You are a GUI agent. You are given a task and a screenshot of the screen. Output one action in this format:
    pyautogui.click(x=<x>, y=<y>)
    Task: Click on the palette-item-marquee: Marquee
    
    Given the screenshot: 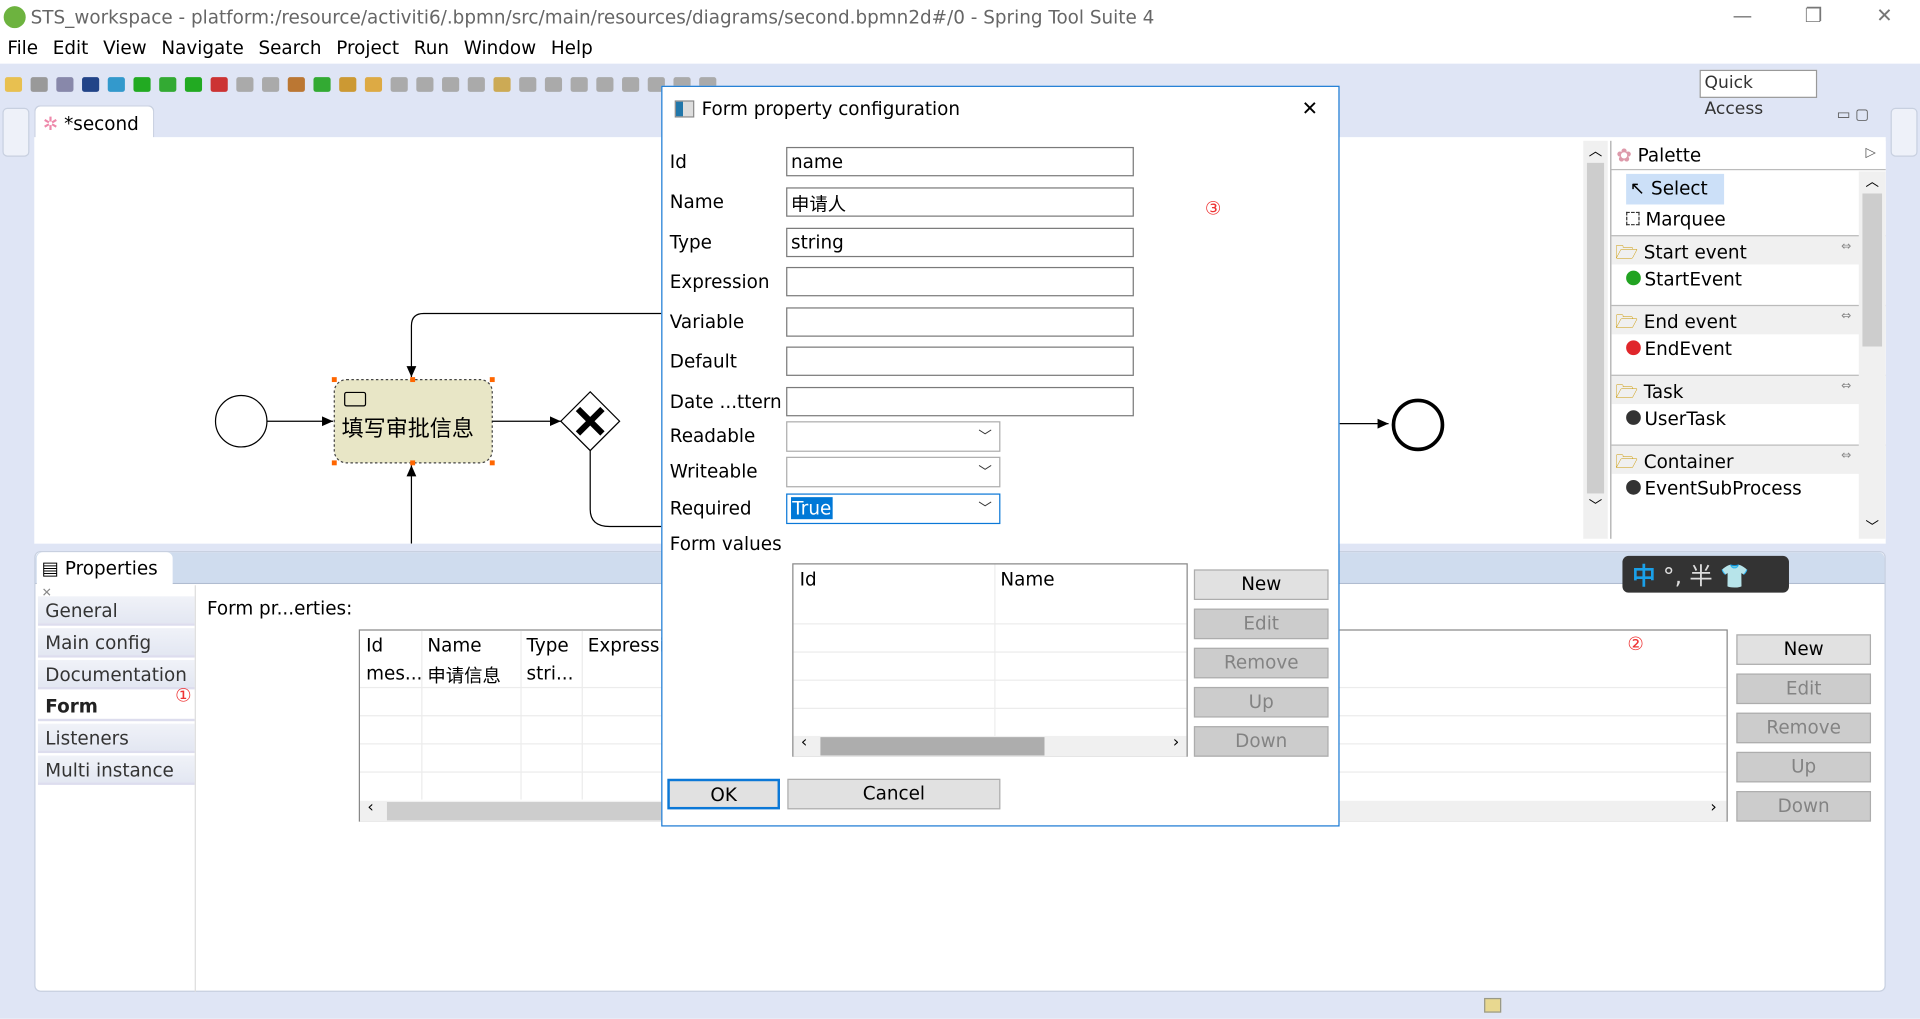 What is the action you would take?
    pyautogui.click(x=1748, y=219)
    